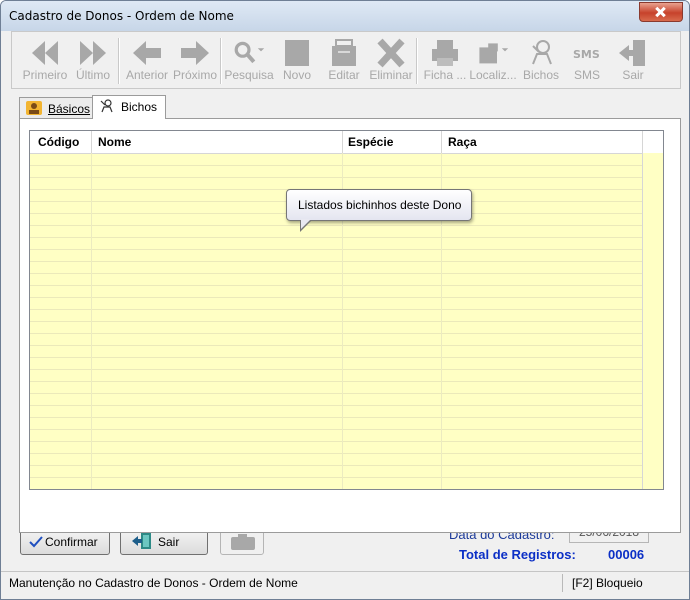 This screenshot has height=600, width=690. Describe the element at coordinates (517, 554) in the screenshot. I see `total-label: Total de Registros:` at that location.